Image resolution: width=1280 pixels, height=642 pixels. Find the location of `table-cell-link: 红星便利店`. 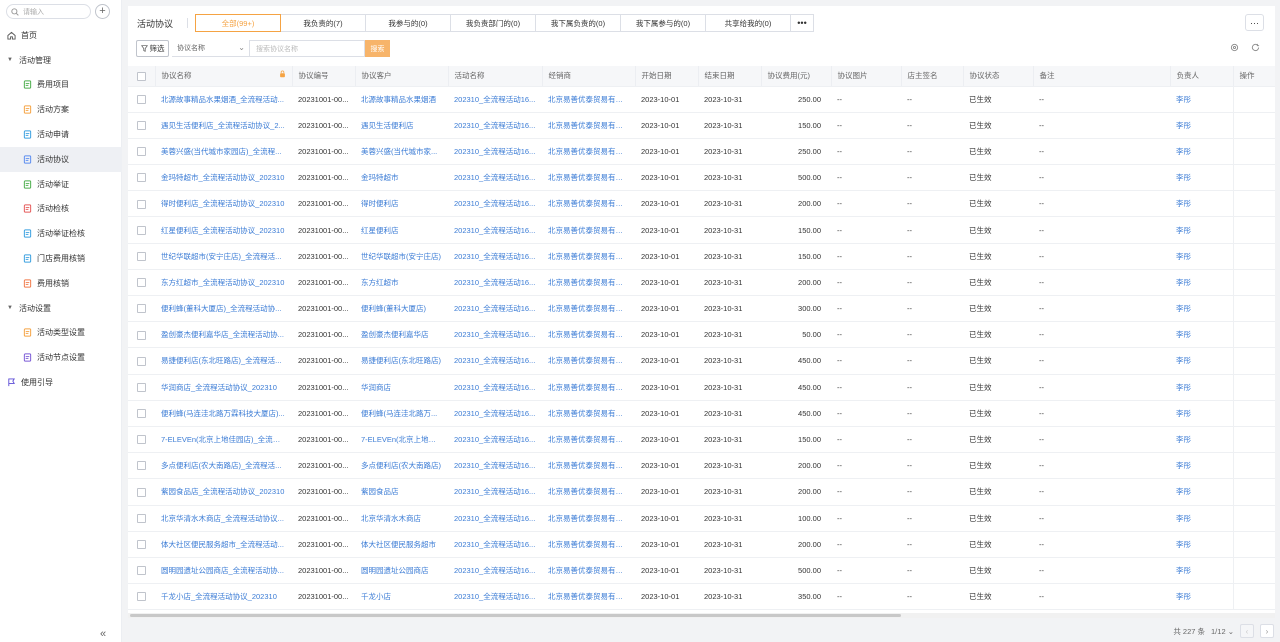

table-cell-link: 红星便利店 is located at coordinates (401, 230).